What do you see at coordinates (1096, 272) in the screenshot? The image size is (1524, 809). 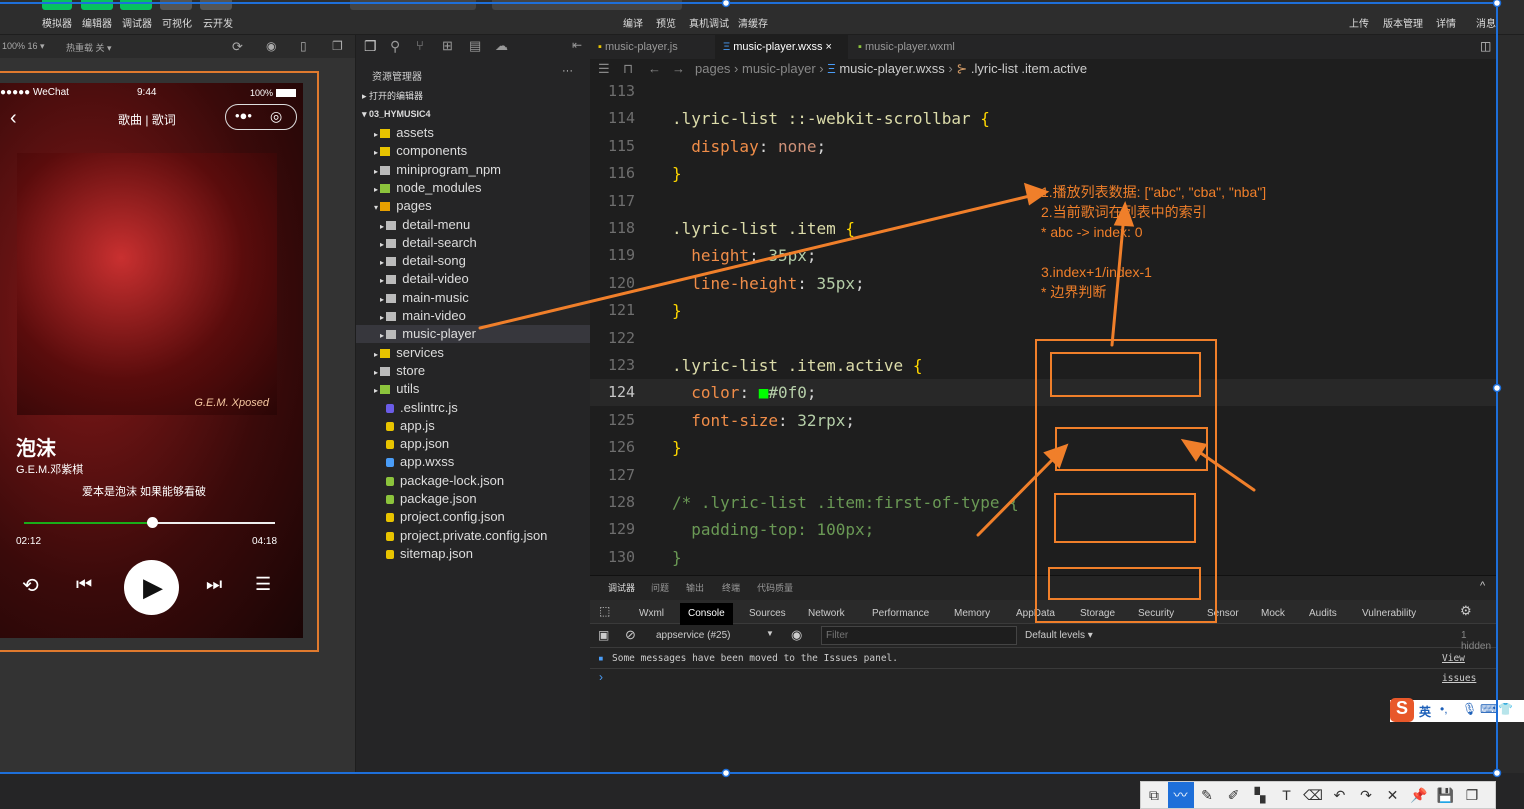 I see `annotation-line: 3.index+1/index-1` at bounding box center [1096, 272].